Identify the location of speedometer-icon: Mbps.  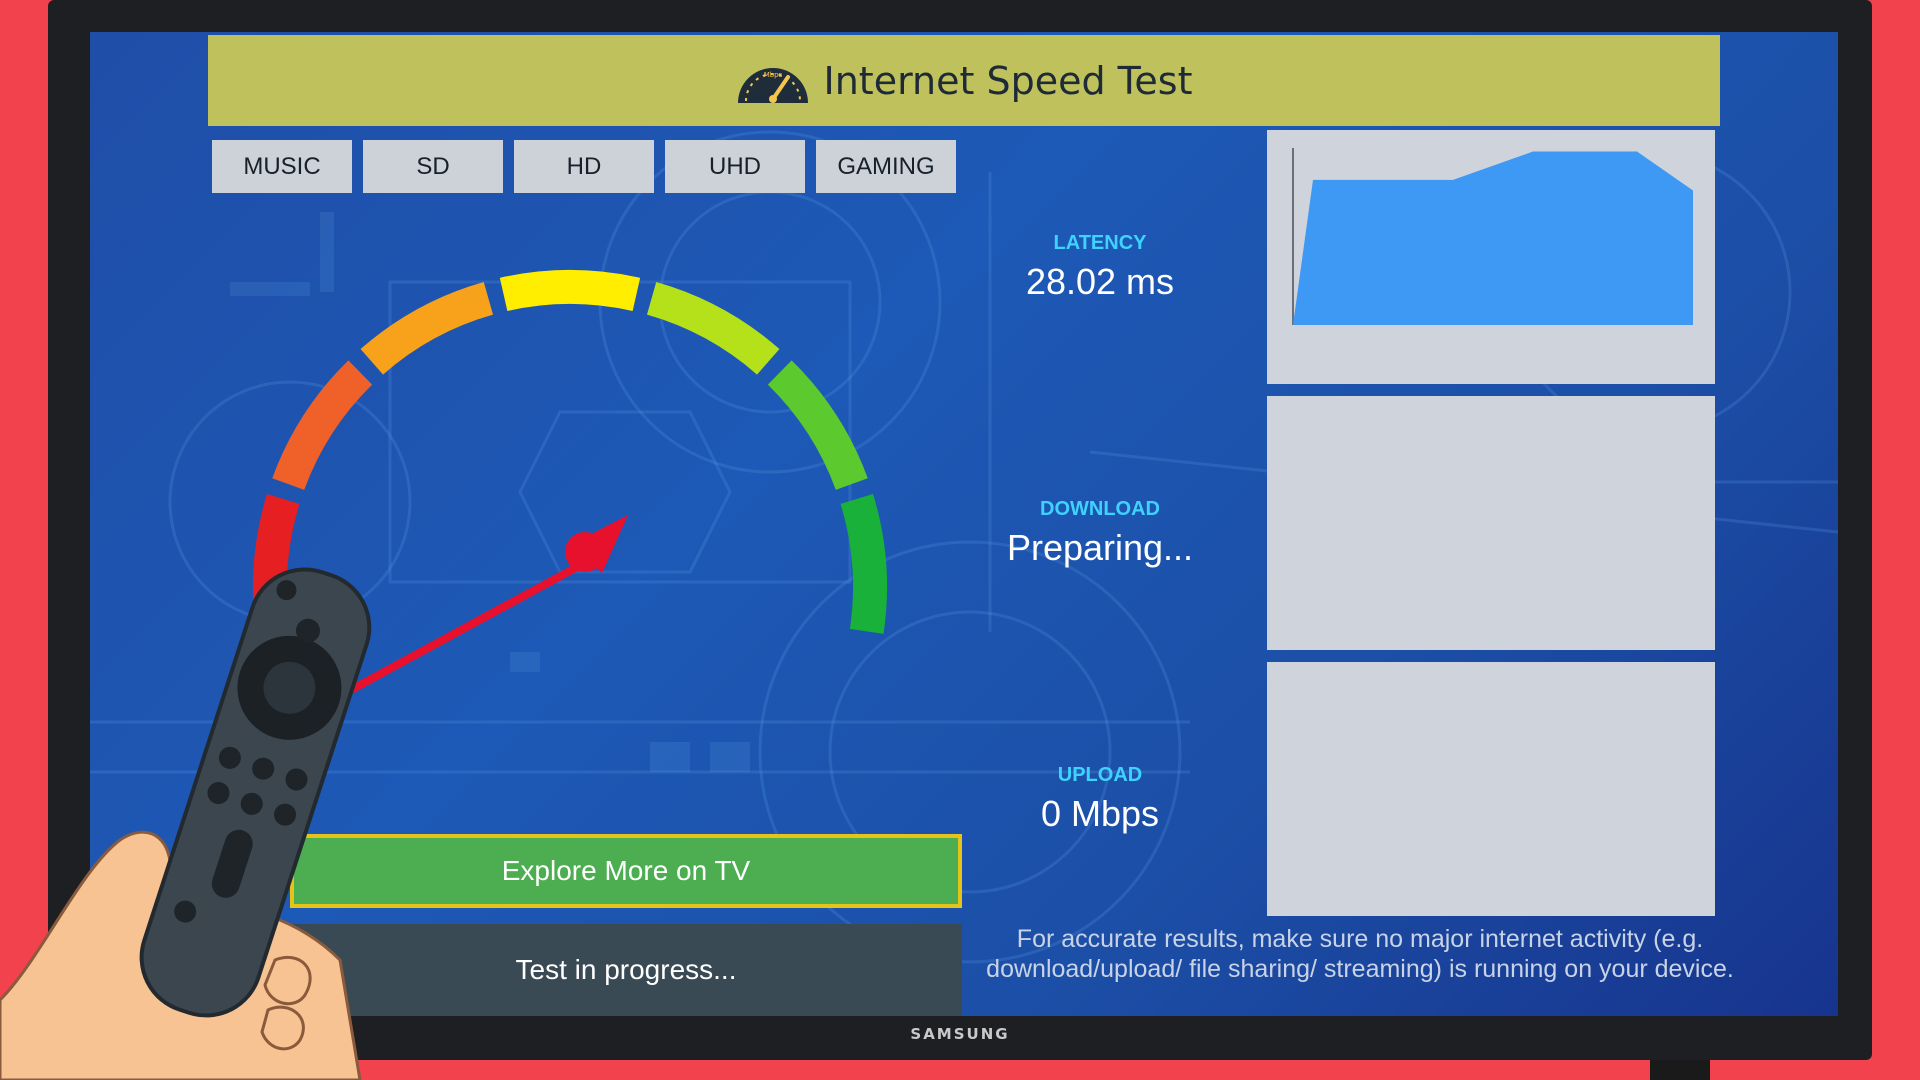
(772, 85).